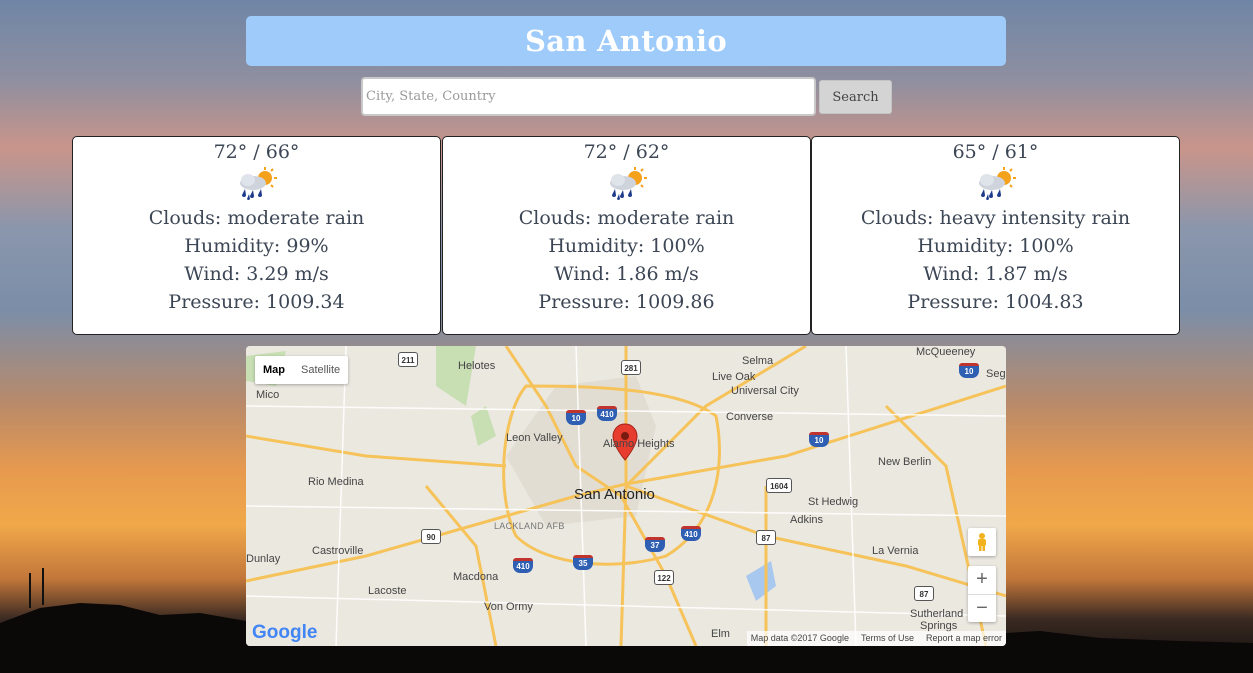  I want to click on map-type-control: Map Satellite, so click(302, 370).